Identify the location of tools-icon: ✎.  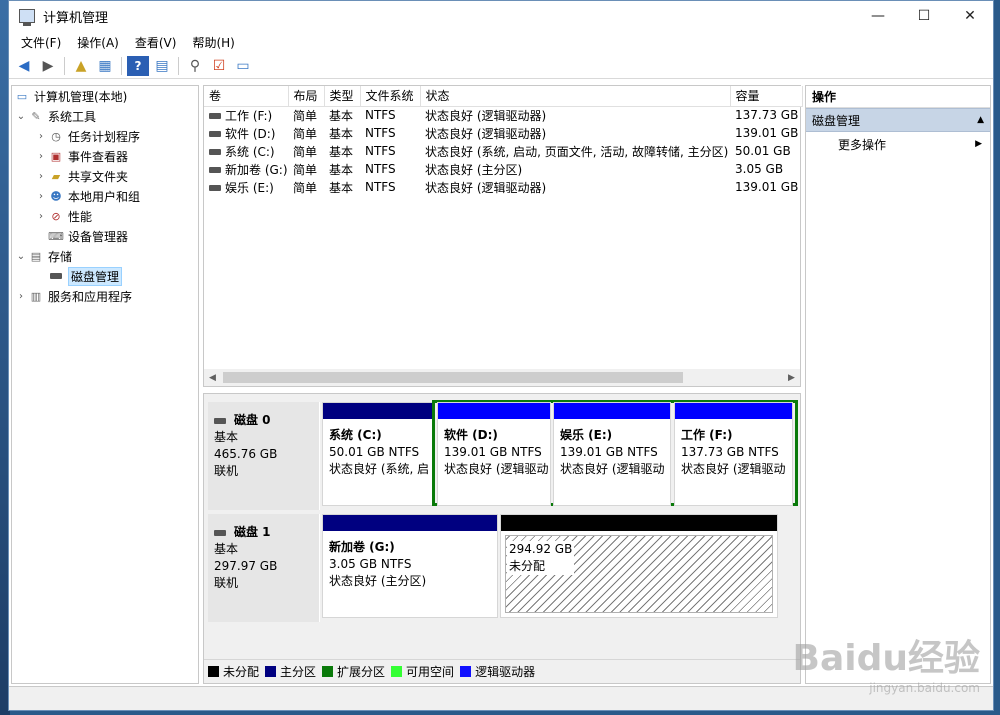
(36, 116).